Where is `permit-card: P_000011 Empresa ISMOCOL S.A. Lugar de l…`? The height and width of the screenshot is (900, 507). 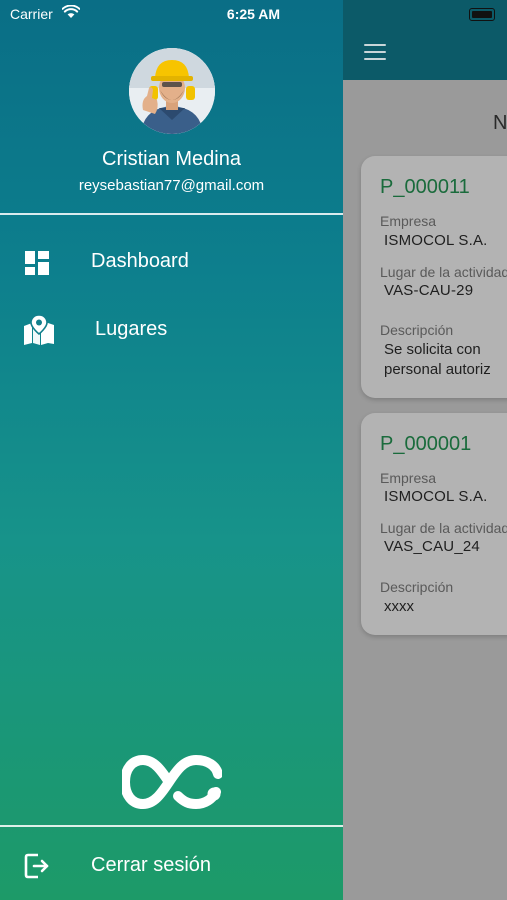
permit-card: P_000011 Empresa ISMOCOL S.A. Lugar de l… is located at coordinates (434, 277).